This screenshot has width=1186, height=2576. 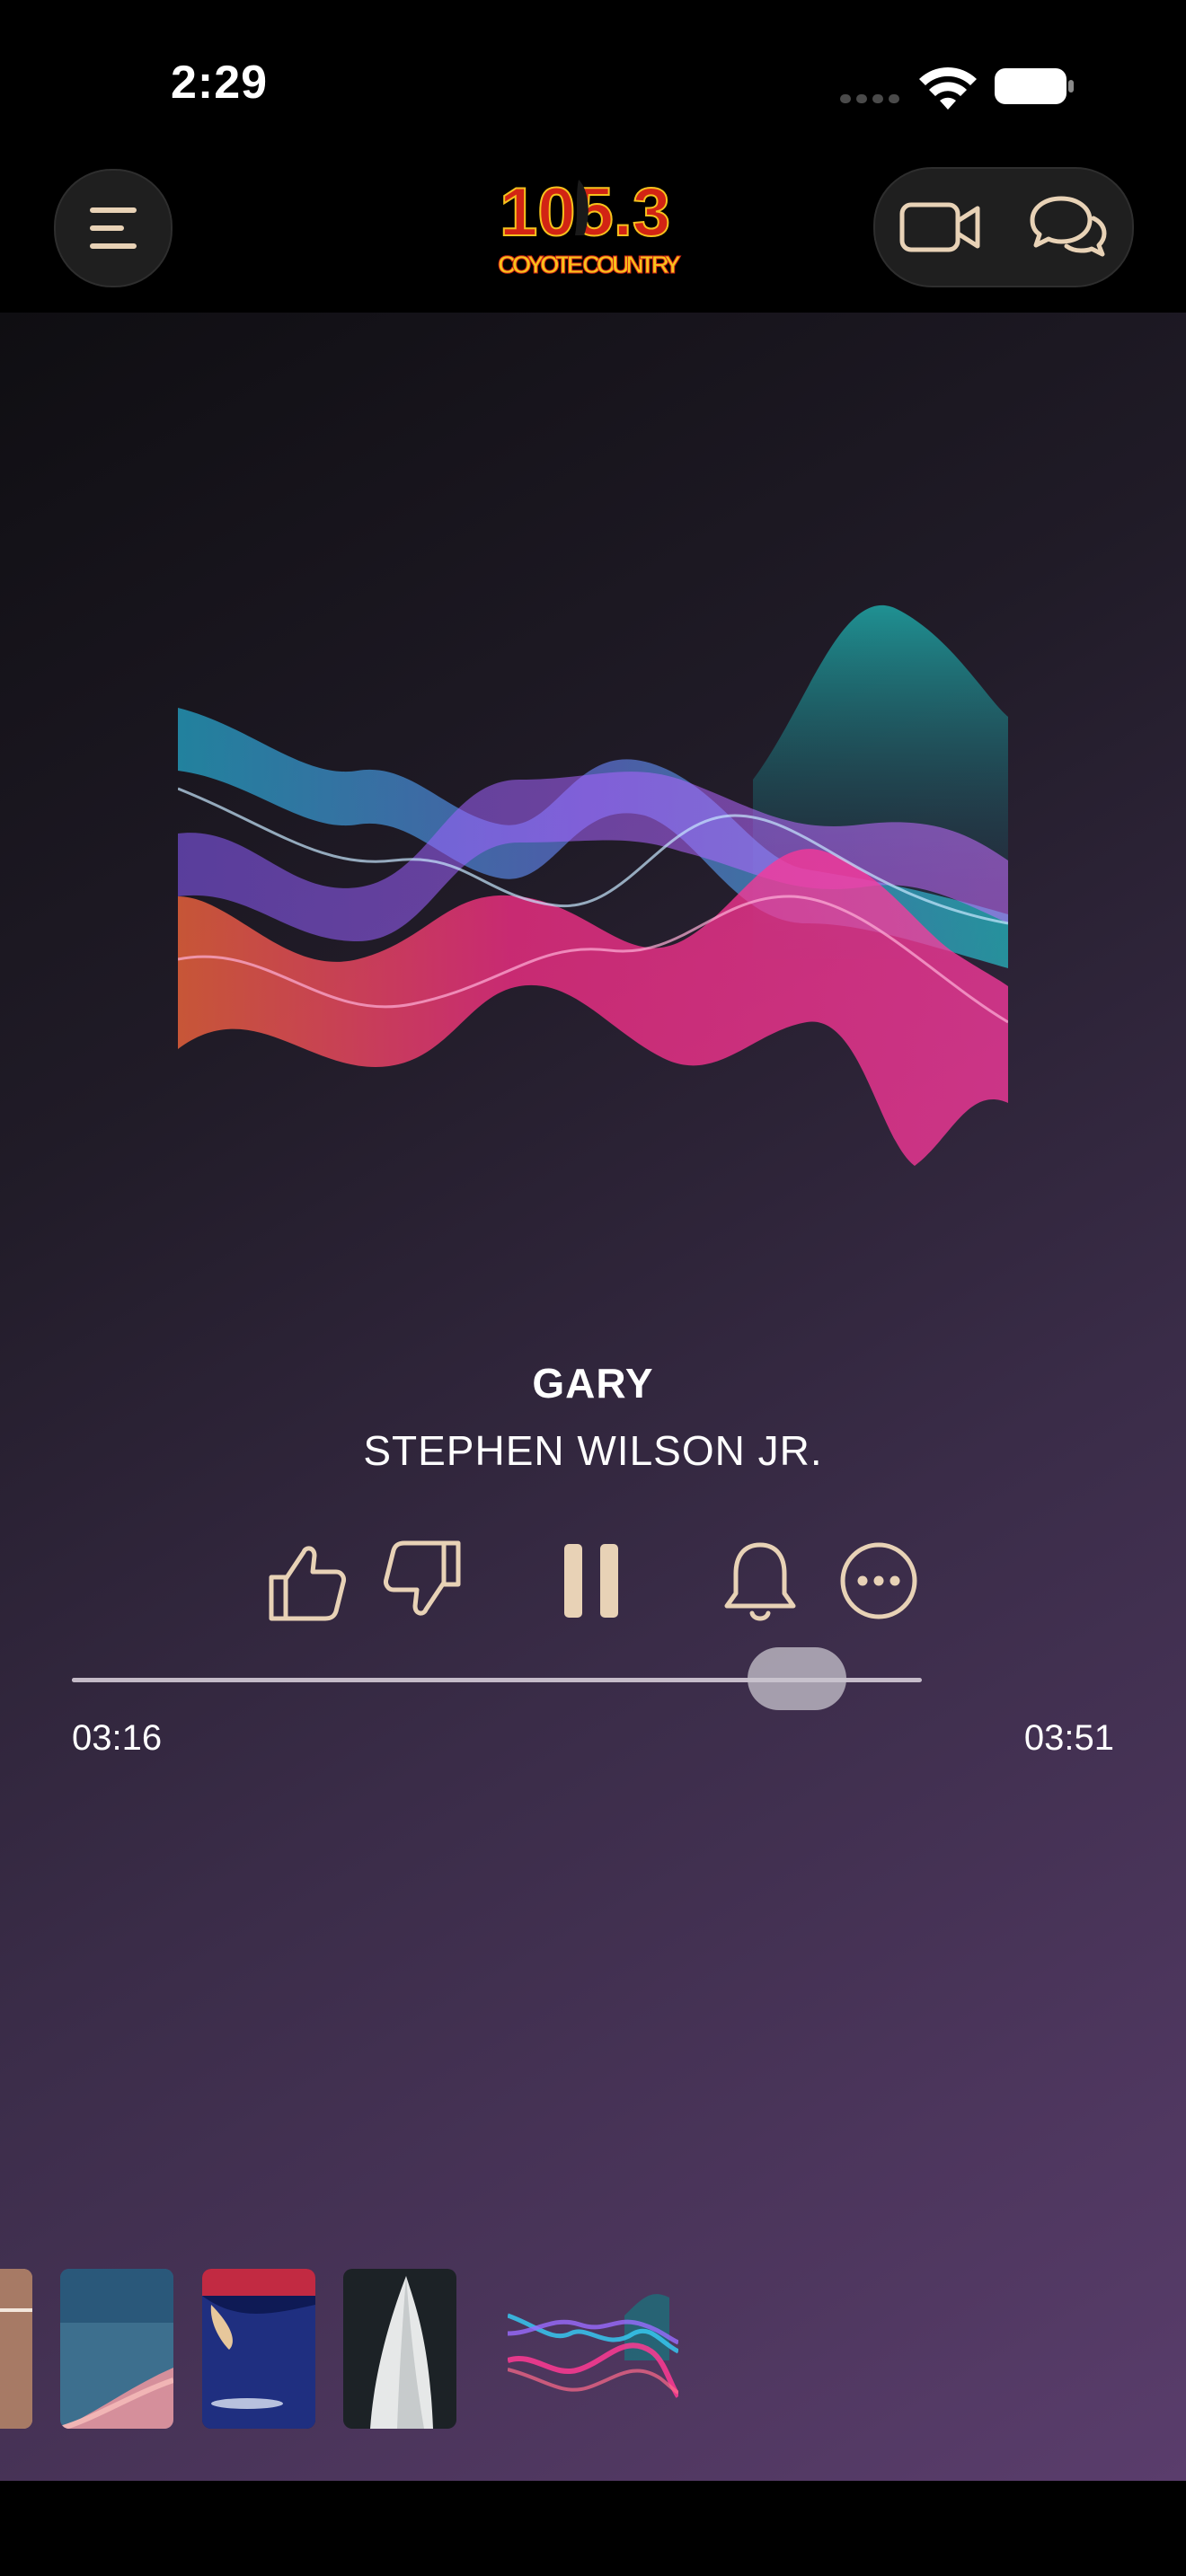 I want to click on thumb-up-button, so click(x=305, y=1581).